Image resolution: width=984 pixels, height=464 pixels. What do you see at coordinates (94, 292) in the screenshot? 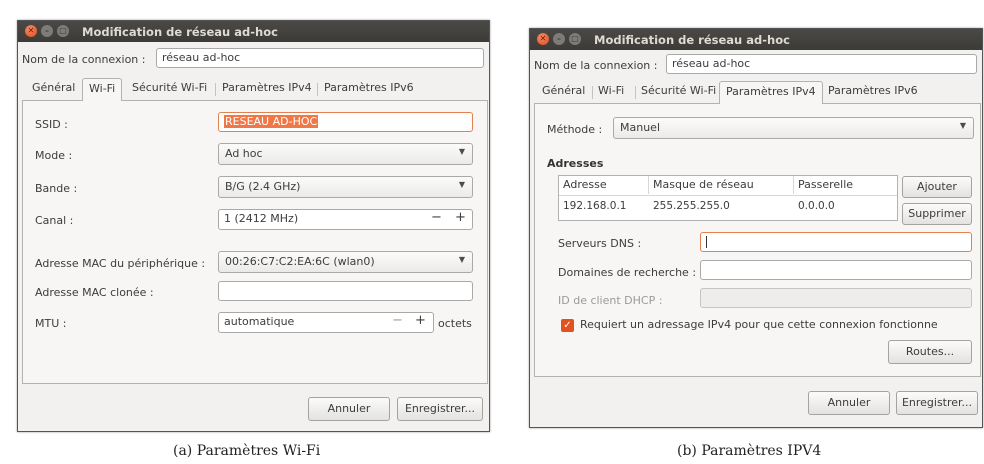
I see `cloned-mac-label: Adresse MAC clonée :` at bounding box center [94, 292].